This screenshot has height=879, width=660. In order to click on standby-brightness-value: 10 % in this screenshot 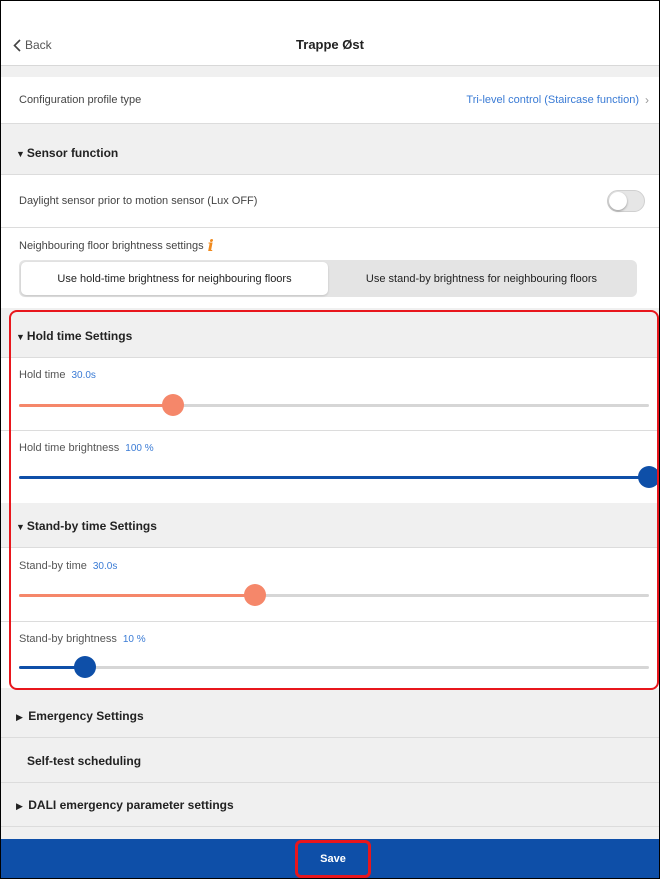, I will do `click(134, 639)`.